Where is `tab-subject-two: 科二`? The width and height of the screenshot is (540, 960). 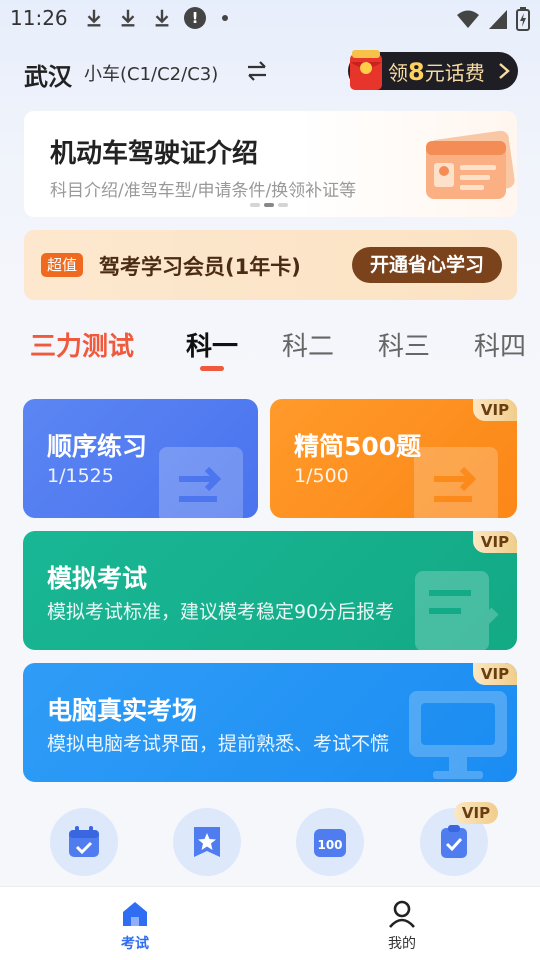
tab-subject-two: 科二 is located at coordinates (308, 344).